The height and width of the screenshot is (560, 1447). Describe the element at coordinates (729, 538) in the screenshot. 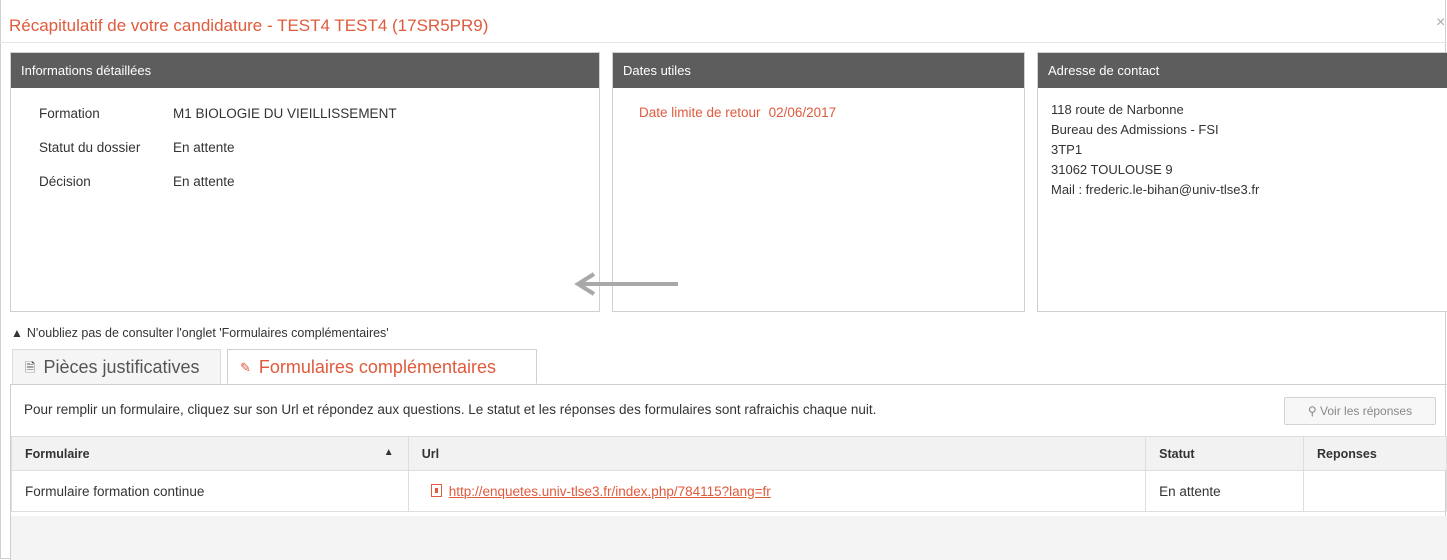

I see `table-empty-area` at that location.